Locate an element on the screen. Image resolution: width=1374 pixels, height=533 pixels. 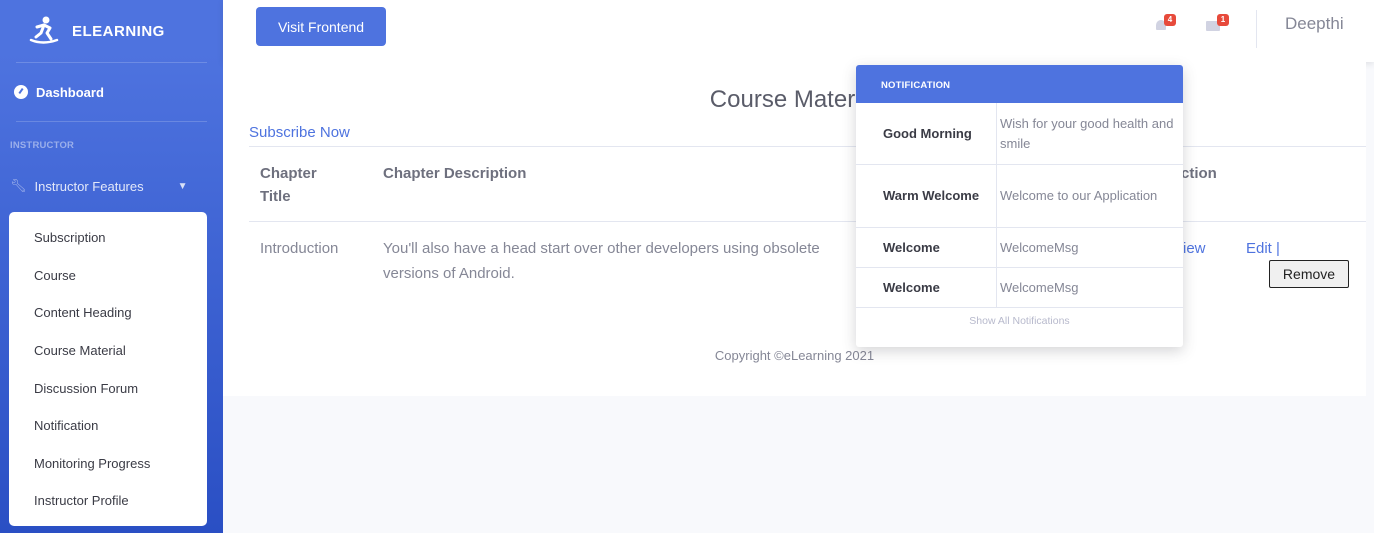
page-title: Course Material is located at coordinates (794, 99).